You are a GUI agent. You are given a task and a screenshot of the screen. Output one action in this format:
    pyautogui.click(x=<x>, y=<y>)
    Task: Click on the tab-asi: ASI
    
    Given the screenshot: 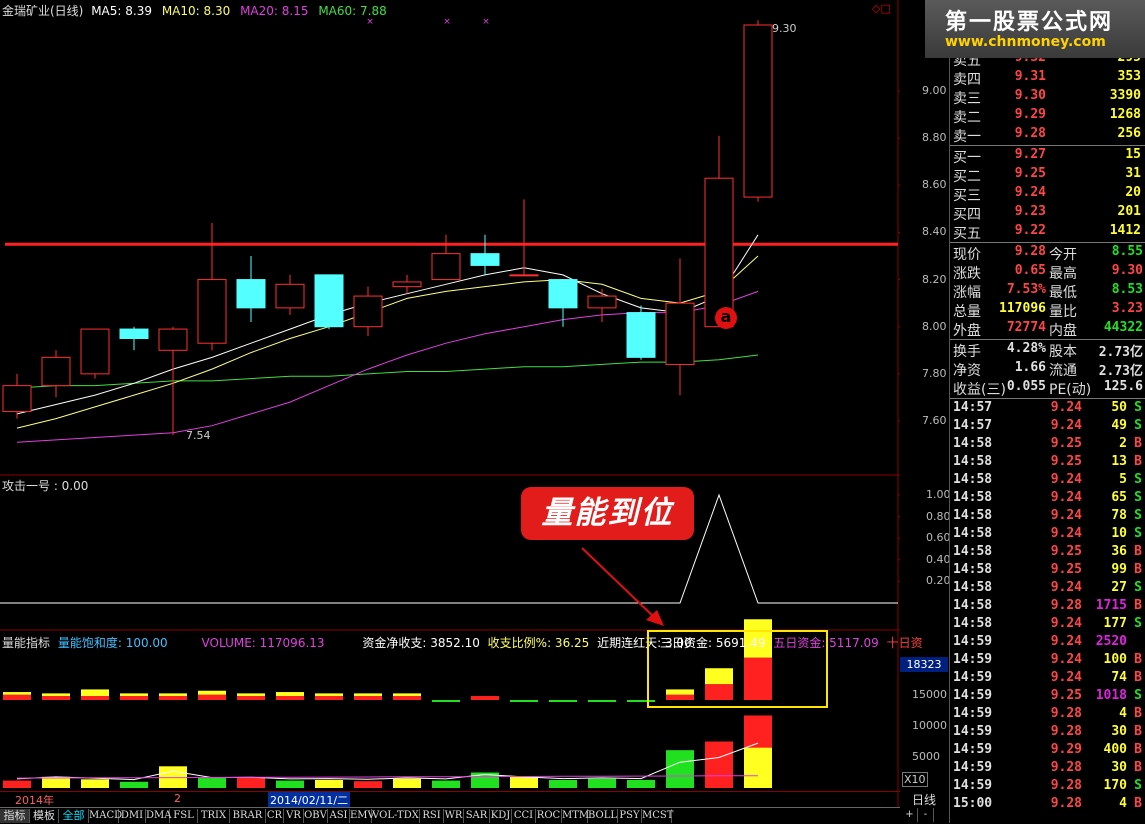 What is the action you would take?
    pyautogui.click(x=339, y=816)
    